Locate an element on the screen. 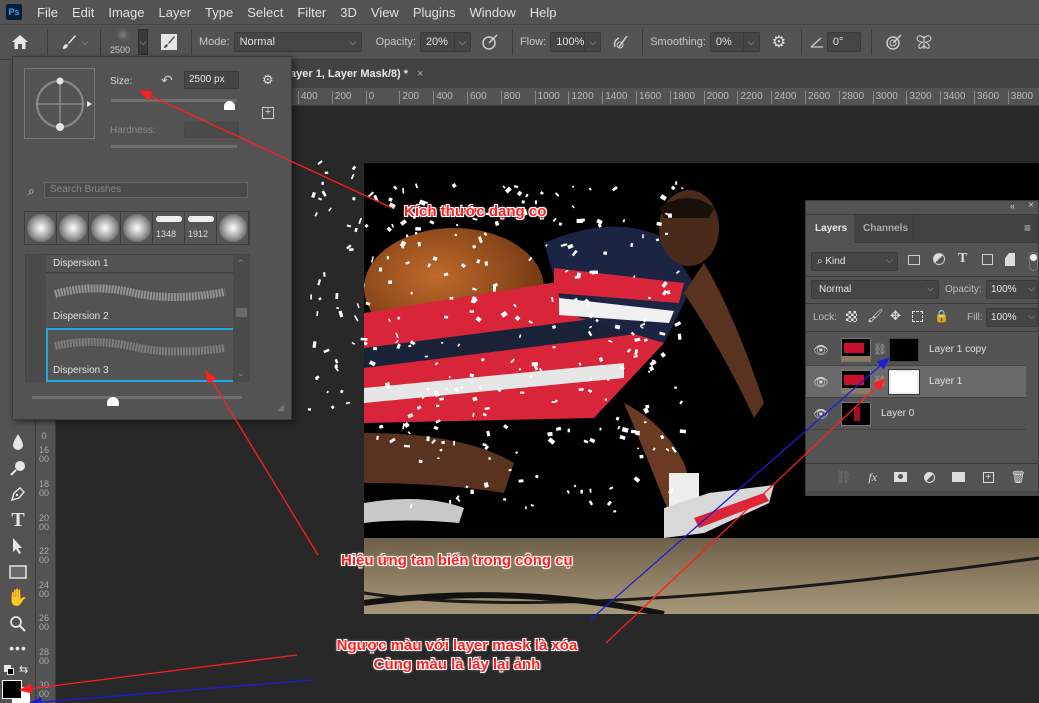 The height and width of the screenshot is (703, 1039). annotation-dispersion: Hiệu ứng tan biến trong công cụ is located at coordinates (457, 560).